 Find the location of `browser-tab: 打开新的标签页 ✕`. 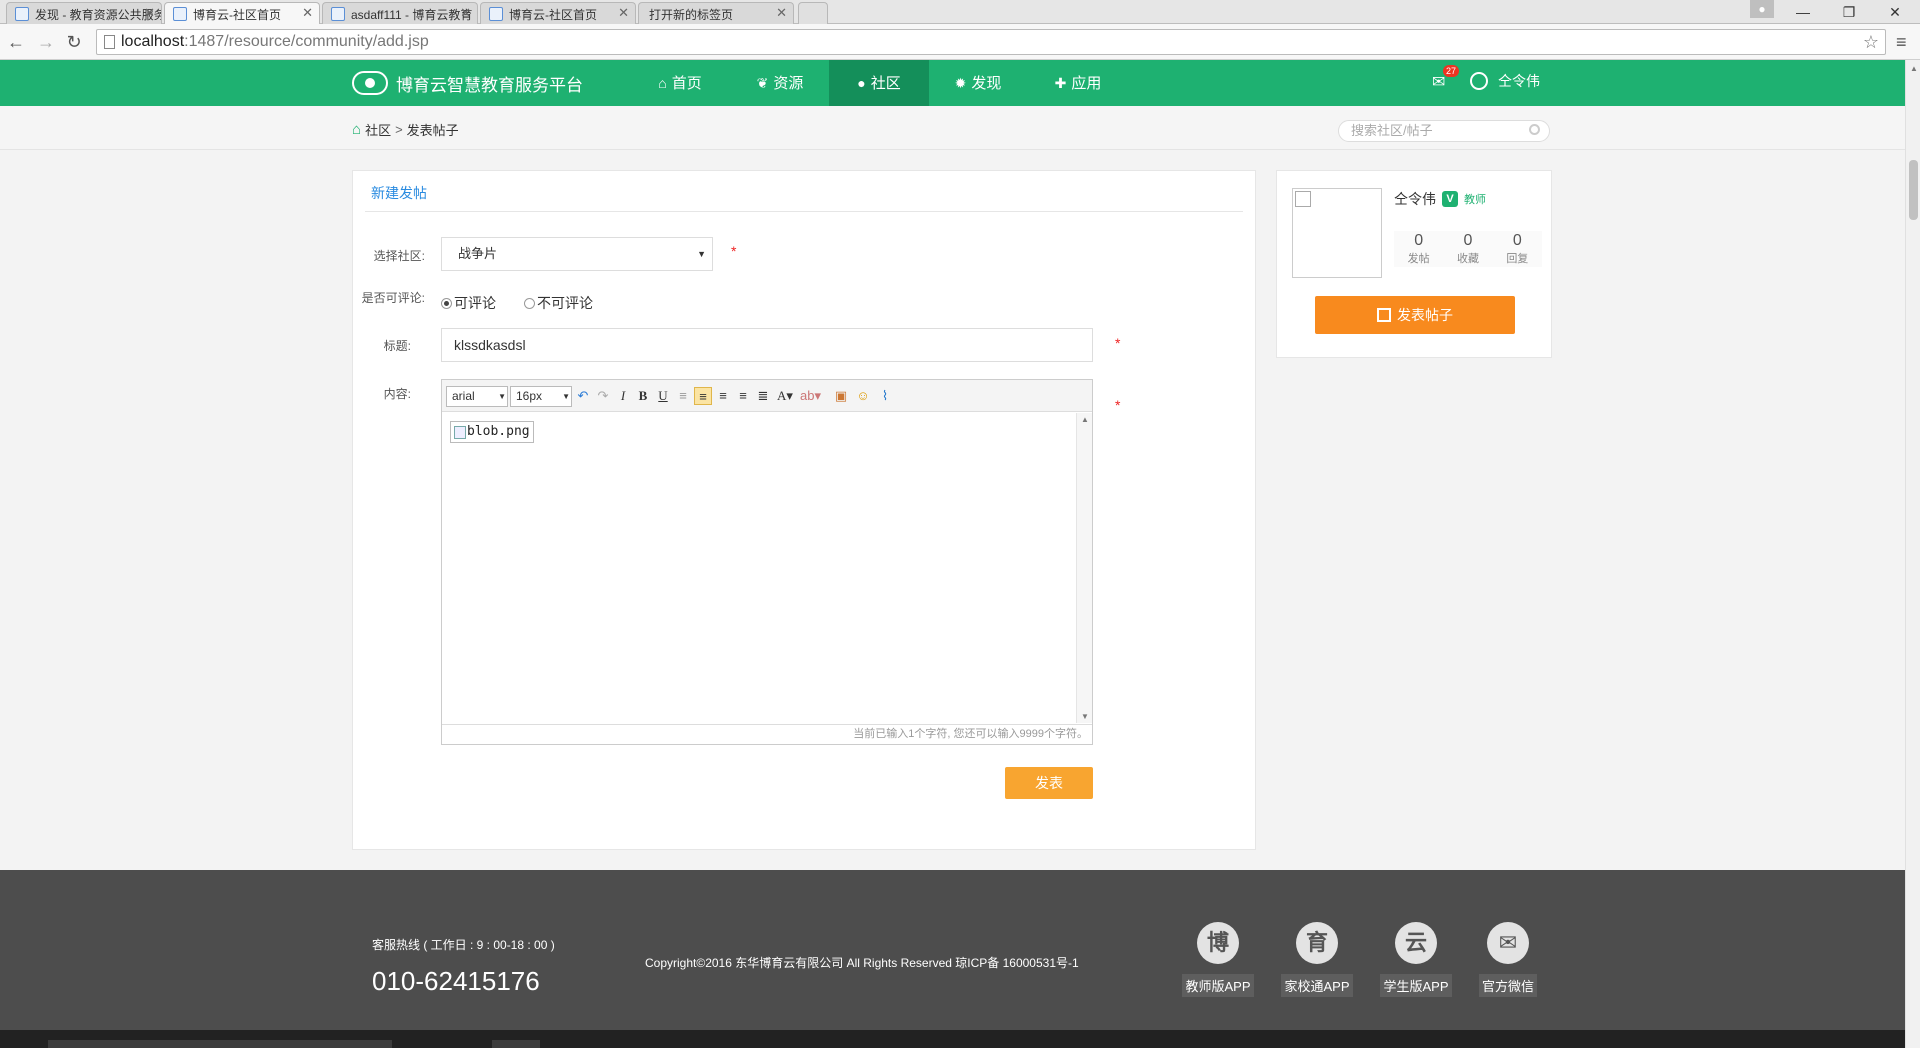

browser-tab: 打开新的标签页 ✕ is located at coordinates (716, 13).